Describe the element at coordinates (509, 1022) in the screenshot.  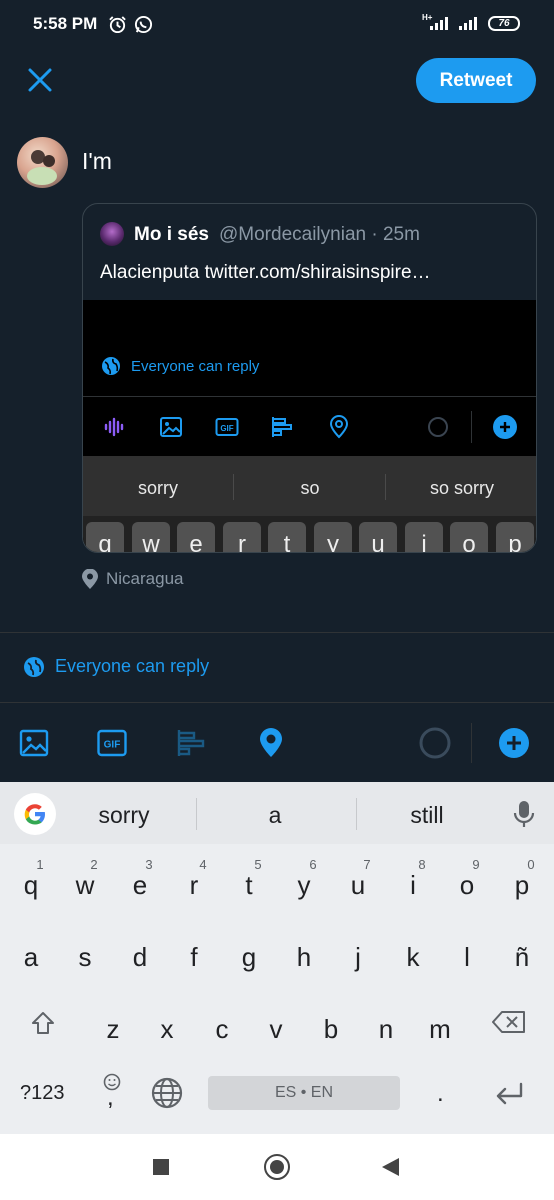
I see `backspace-icon` at that location.